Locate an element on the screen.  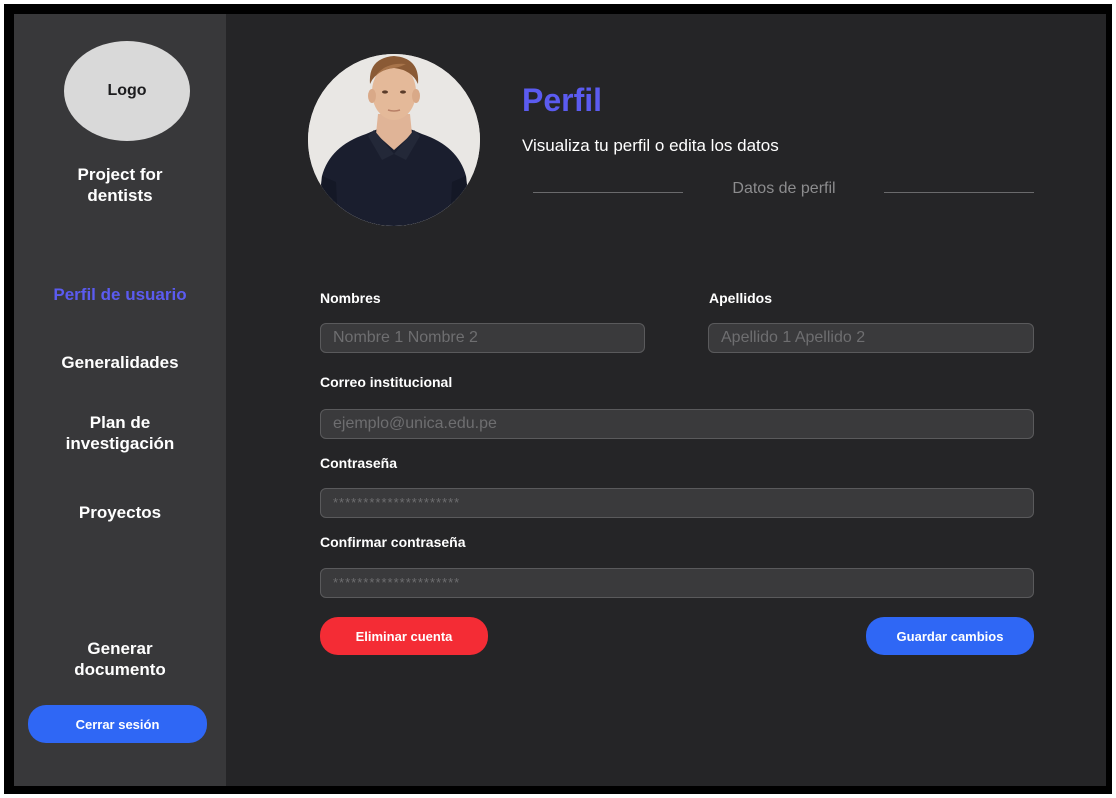
save-changes-button: Guardar cambios is located at coordinates (950, 636).